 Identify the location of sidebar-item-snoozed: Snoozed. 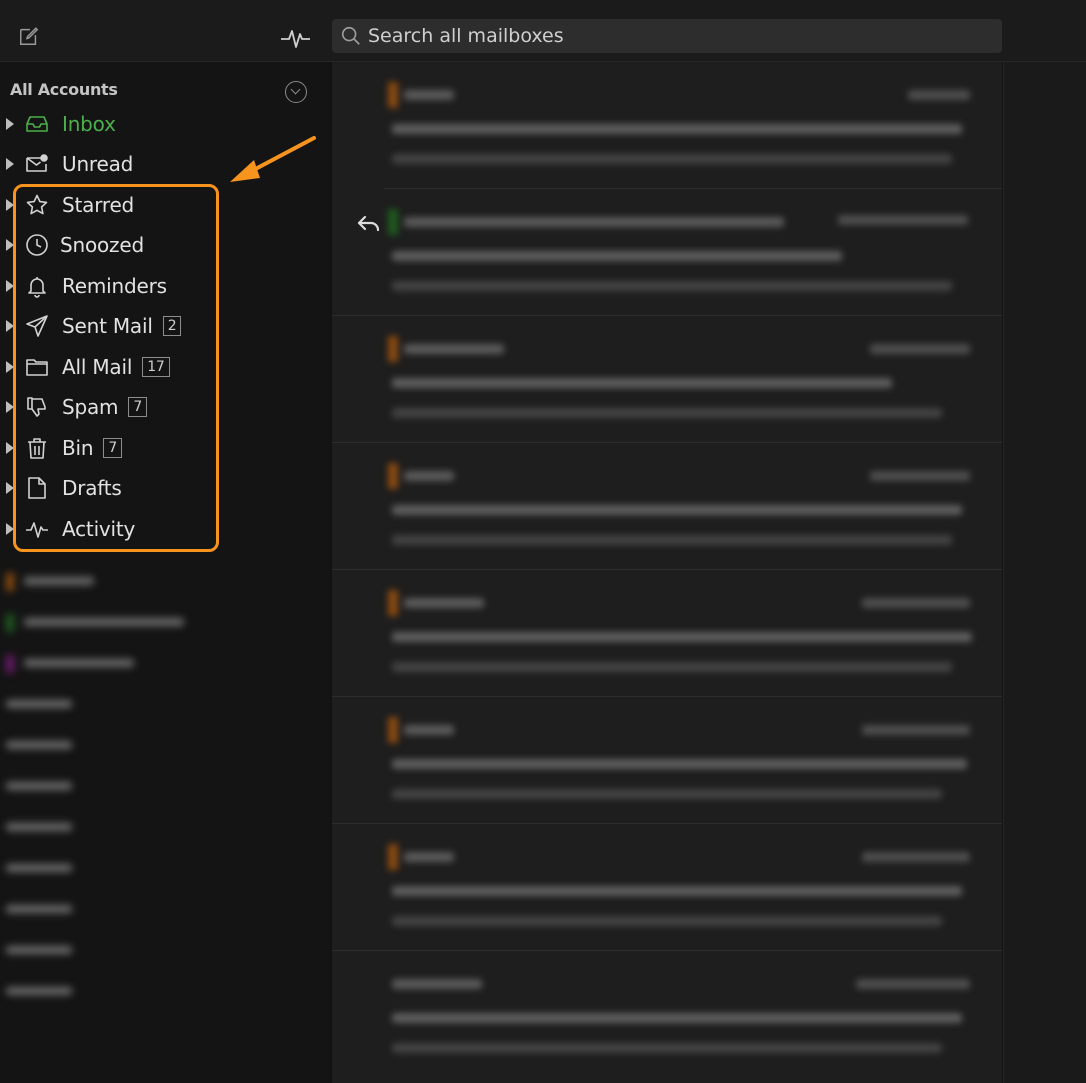
(120, 245).